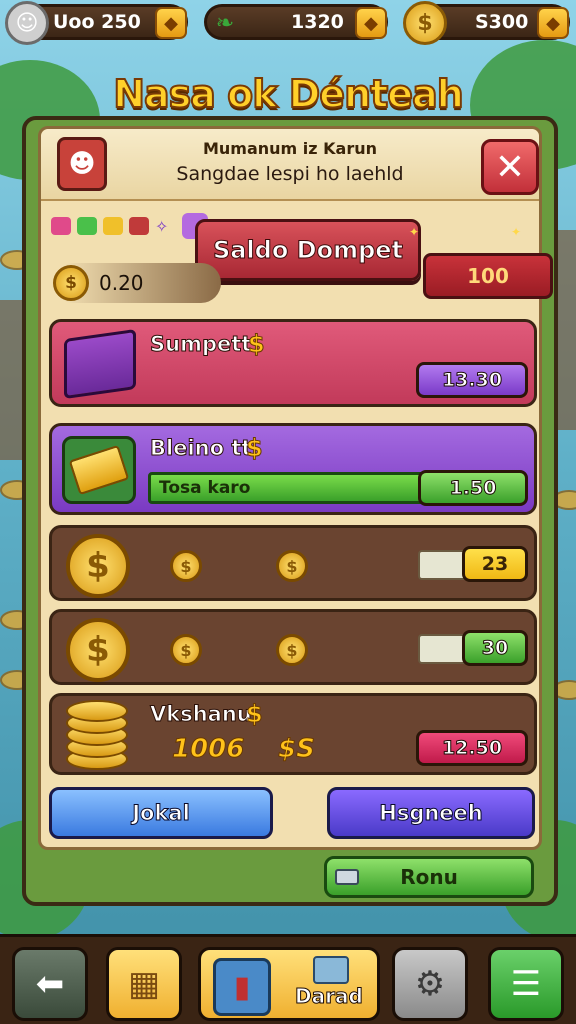  Describe the element at coordinates (495, 564) in the screenshot. I see `item-price-button: 23` at that location.